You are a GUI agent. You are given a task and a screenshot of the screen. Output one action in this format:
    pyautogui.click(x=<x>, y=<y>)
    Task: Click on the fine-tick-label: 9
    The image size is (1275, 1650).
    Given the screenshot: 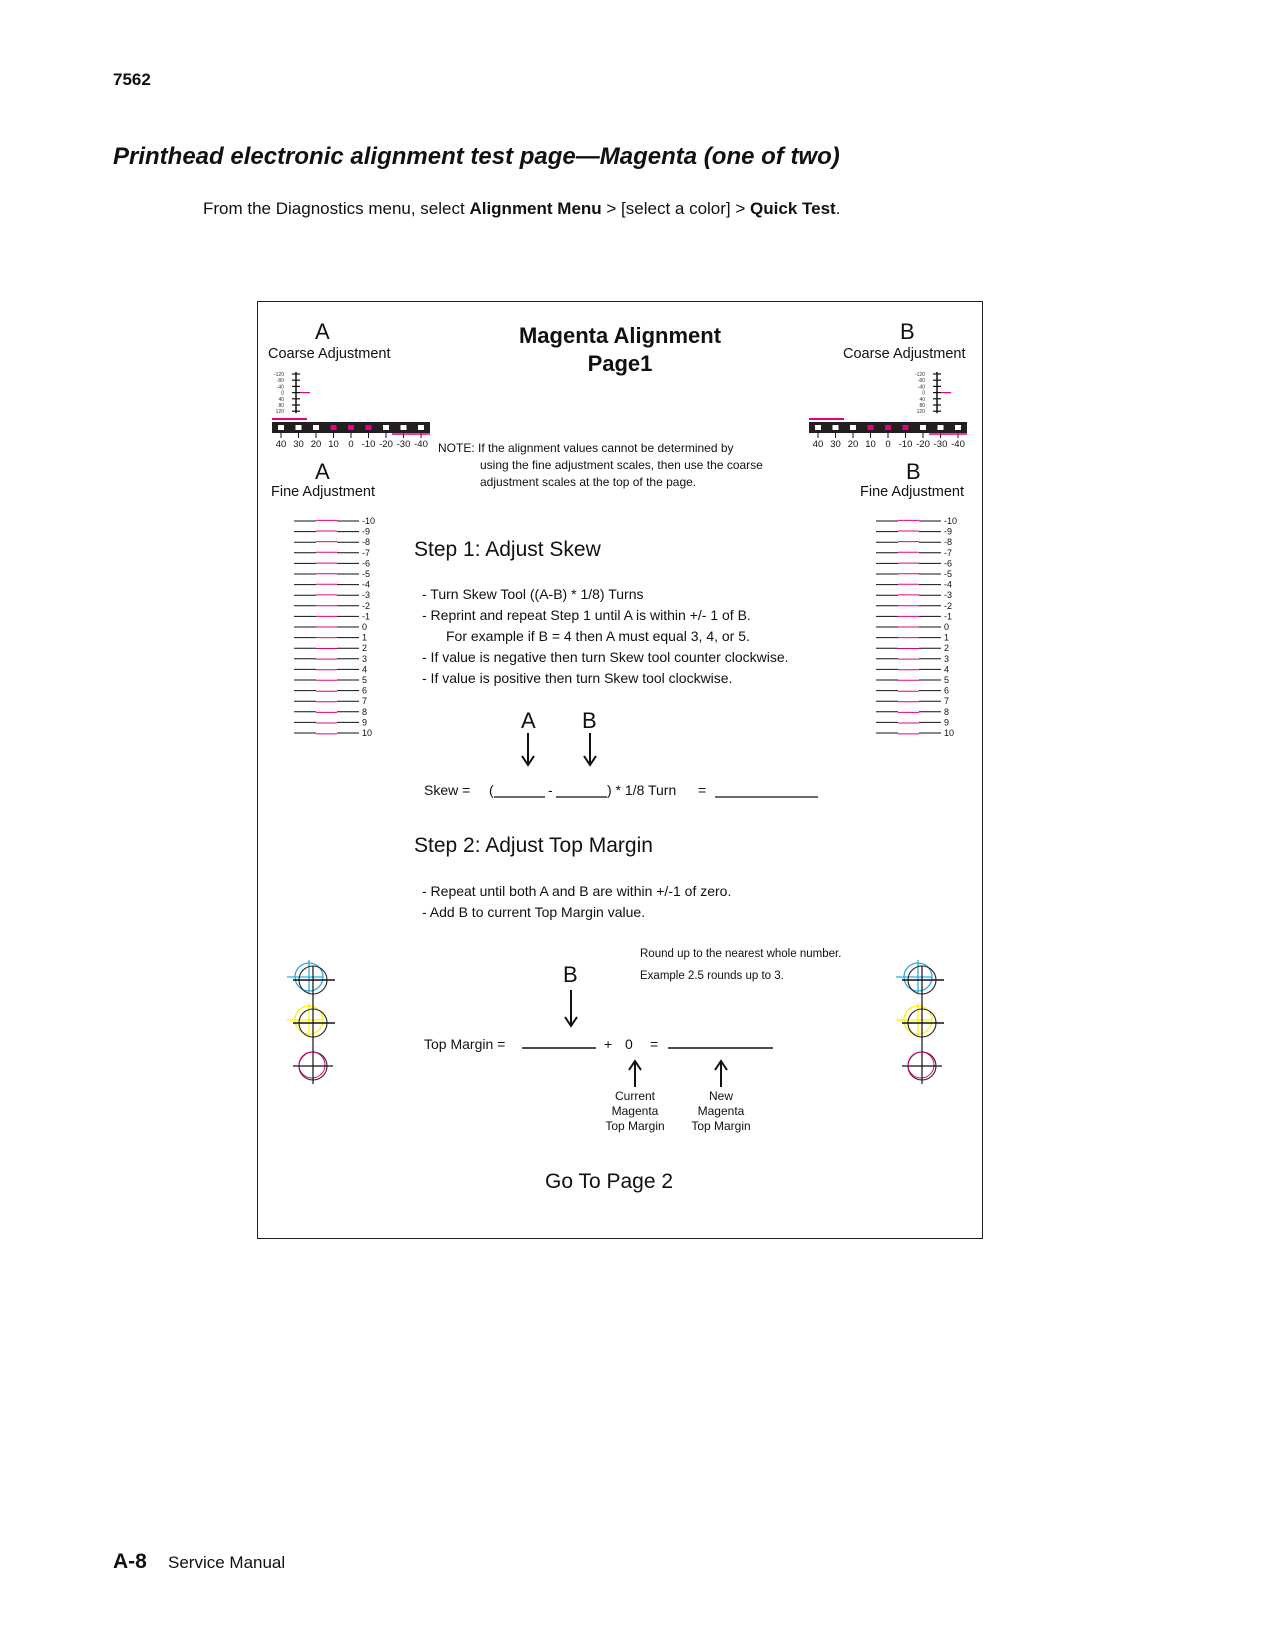 What is the action you would take?
    pyautogui.click(x=364, y=722)
    